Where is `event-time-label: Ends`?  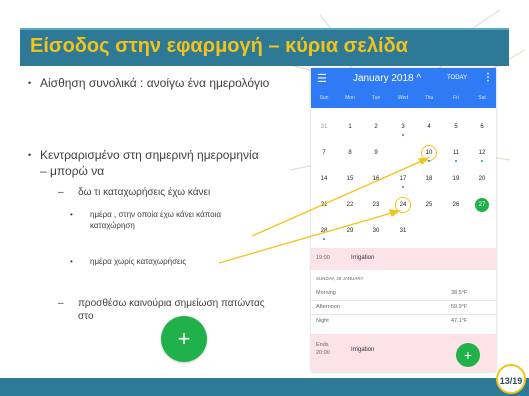
event-time-label: Ends is located at coordinates (322, 345).